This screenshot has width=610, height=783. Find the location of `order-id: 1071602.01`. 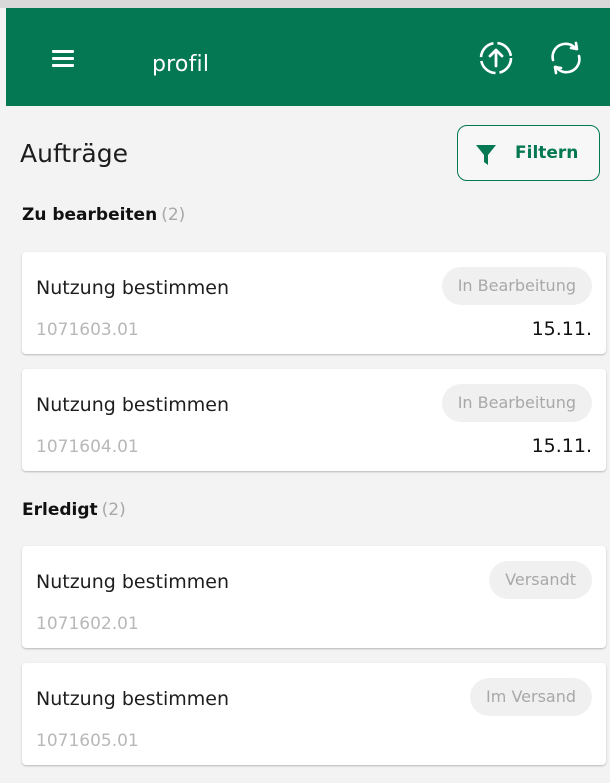

order-id: 1071602.01 is located at coordinates (87, 624).